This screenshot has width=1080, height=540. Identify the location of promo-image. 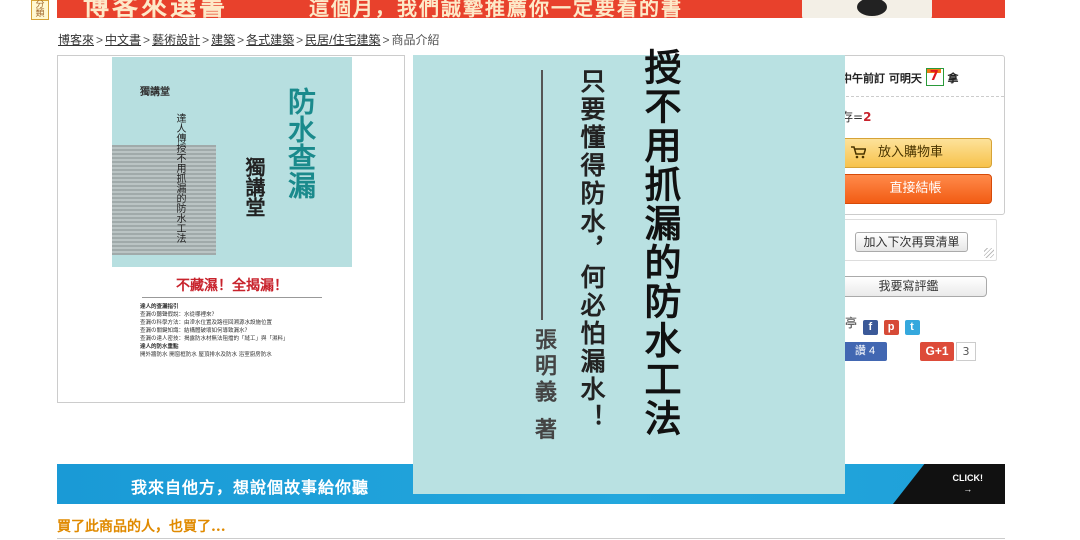
(867, 9).